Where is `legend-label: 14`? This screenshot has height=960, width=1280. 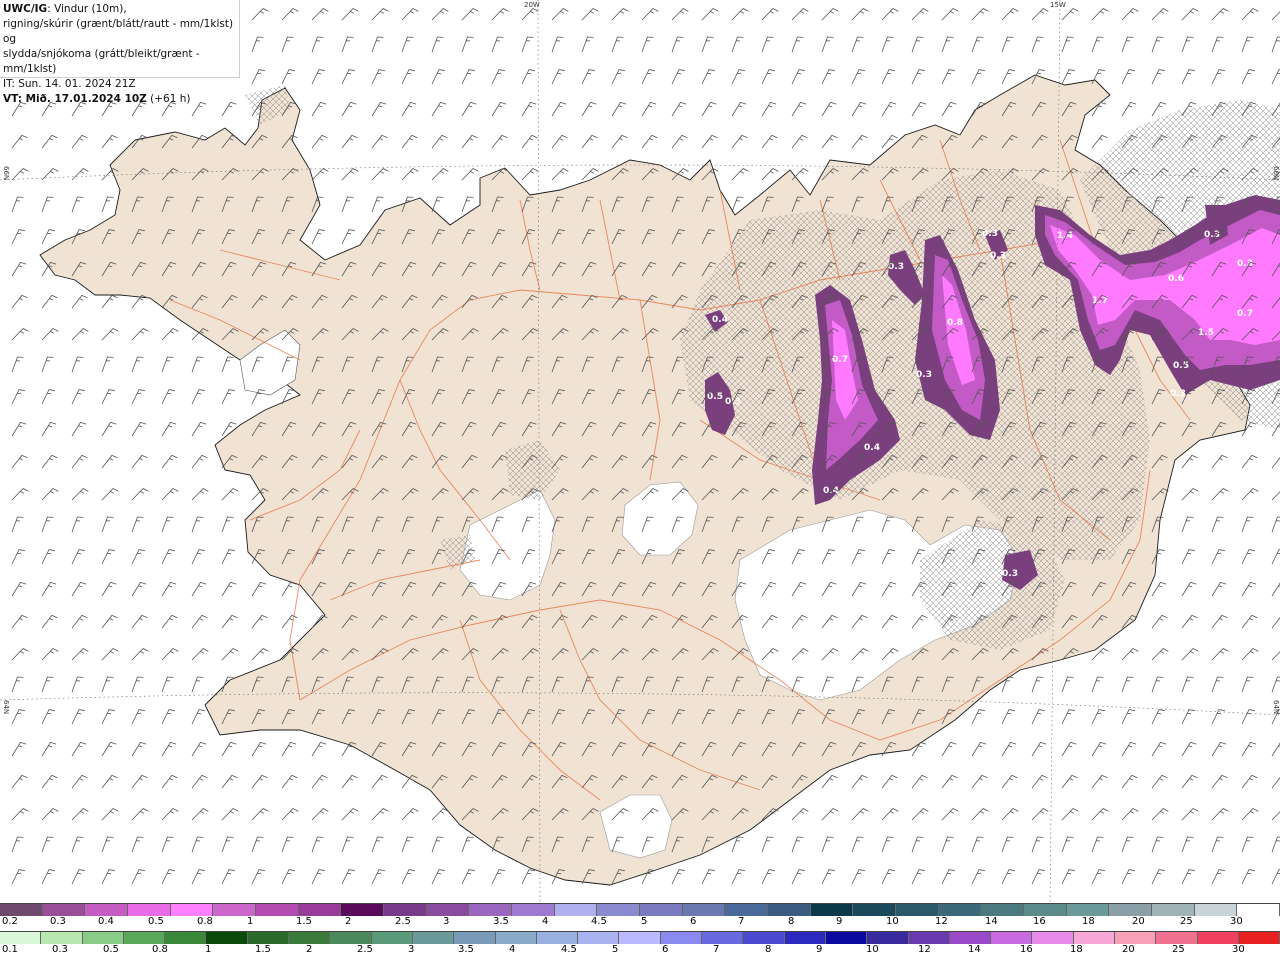 legend-label: 14 is located at coordinates (974, 949).